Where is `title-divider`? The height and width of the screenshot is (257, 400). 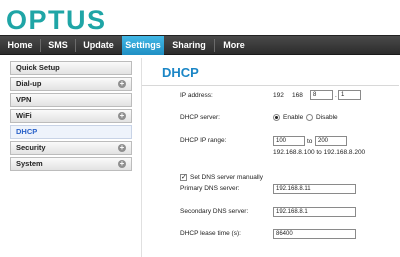 title-divider is located at coordinates (270, 85).